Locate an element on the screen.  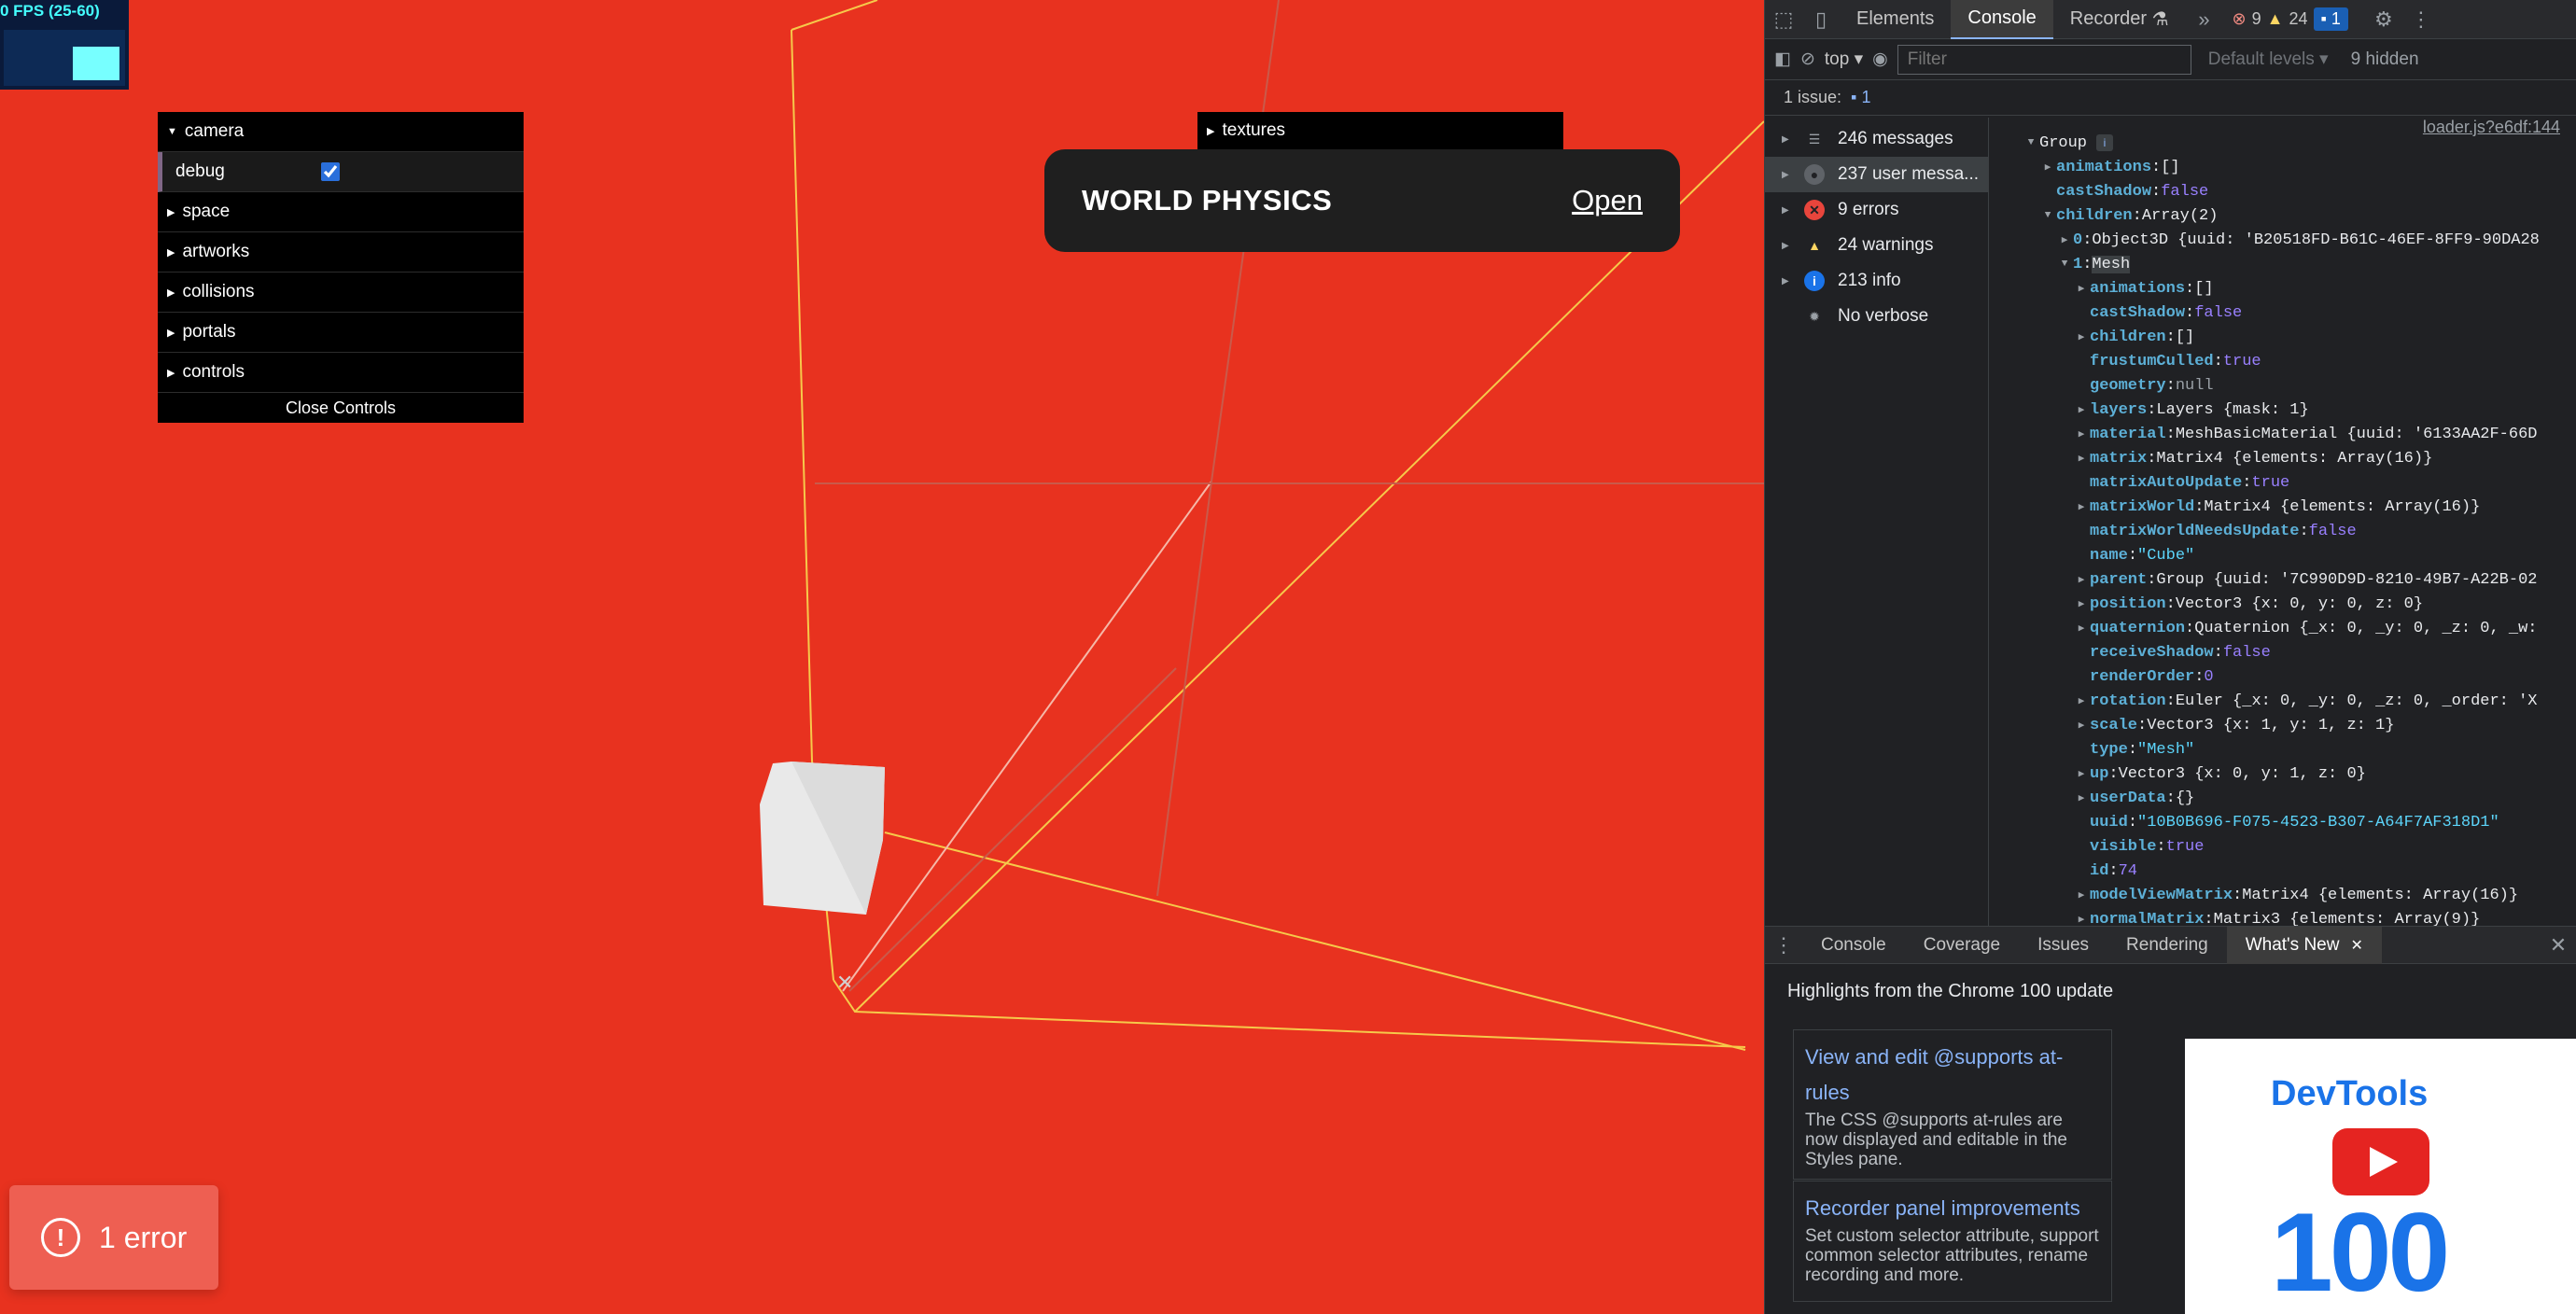
issues-bar: 1 issue: ▪ 1 is located at coordinates (2170, 98).